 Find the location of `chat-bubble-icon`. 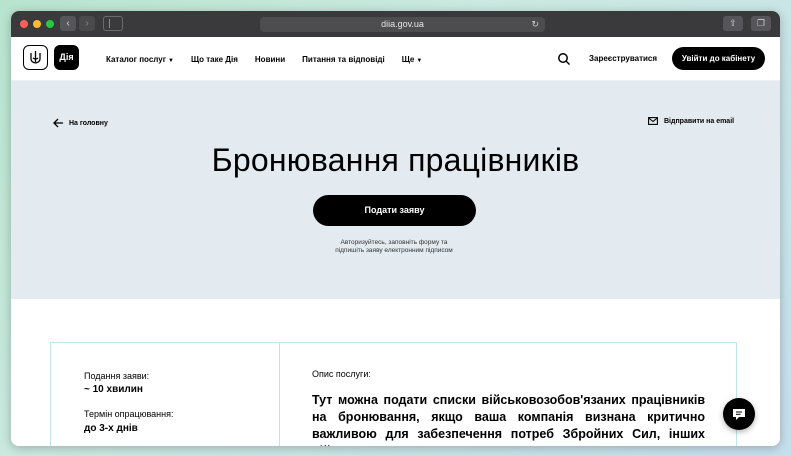

chat-bubble-icon is located at coordinates (739, 414).